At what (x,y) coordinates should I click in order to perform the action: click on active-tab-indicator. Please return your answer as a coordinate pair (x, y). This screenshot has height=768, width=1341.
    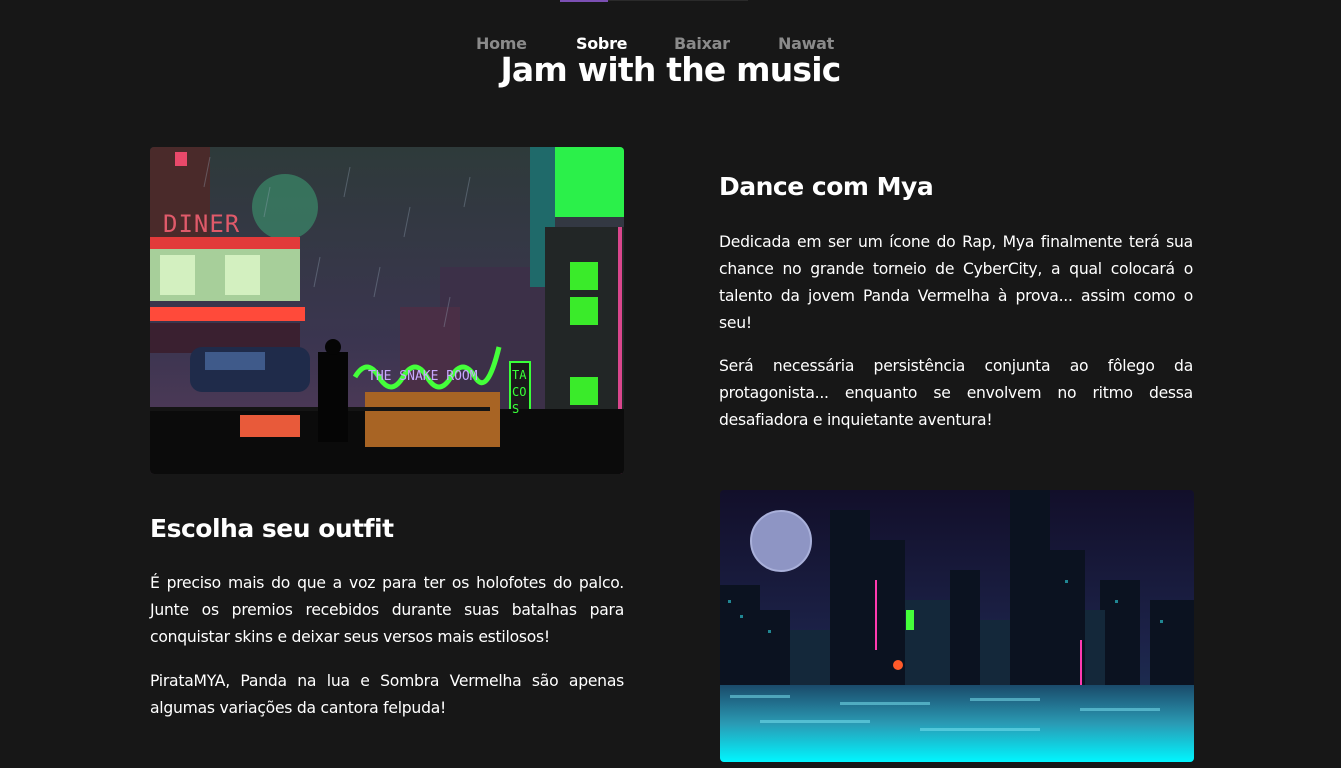
    Looking at the image, I should click on (584, 1).